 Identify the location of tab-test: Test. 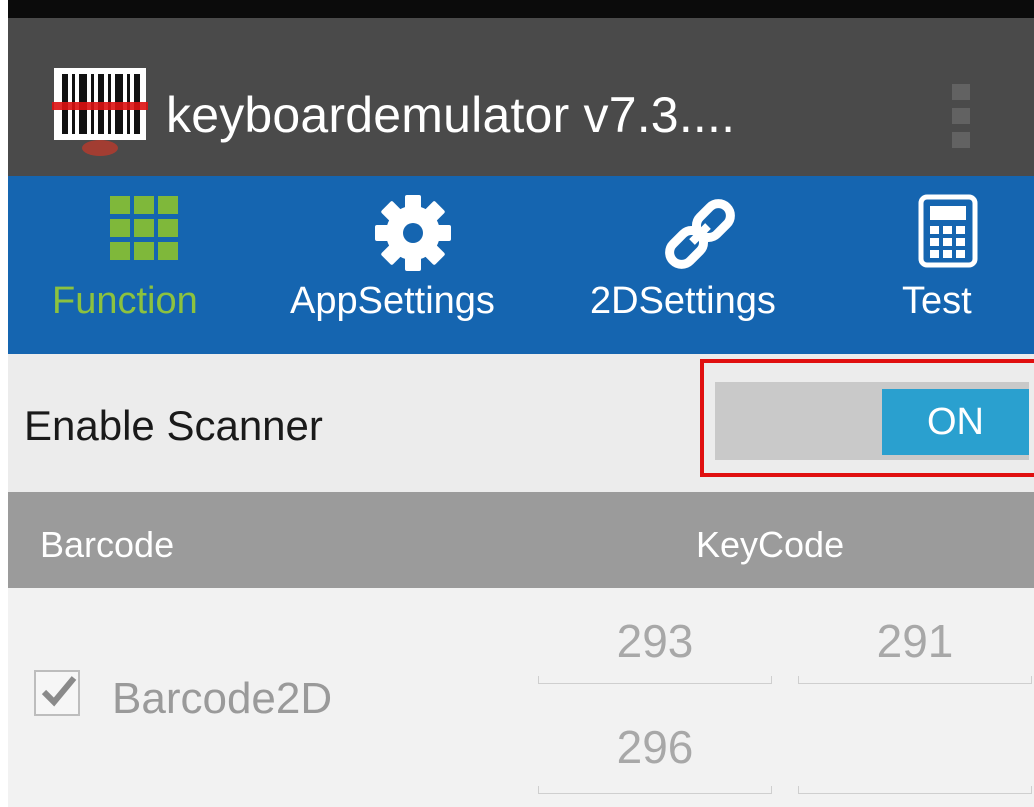
(961, 265).